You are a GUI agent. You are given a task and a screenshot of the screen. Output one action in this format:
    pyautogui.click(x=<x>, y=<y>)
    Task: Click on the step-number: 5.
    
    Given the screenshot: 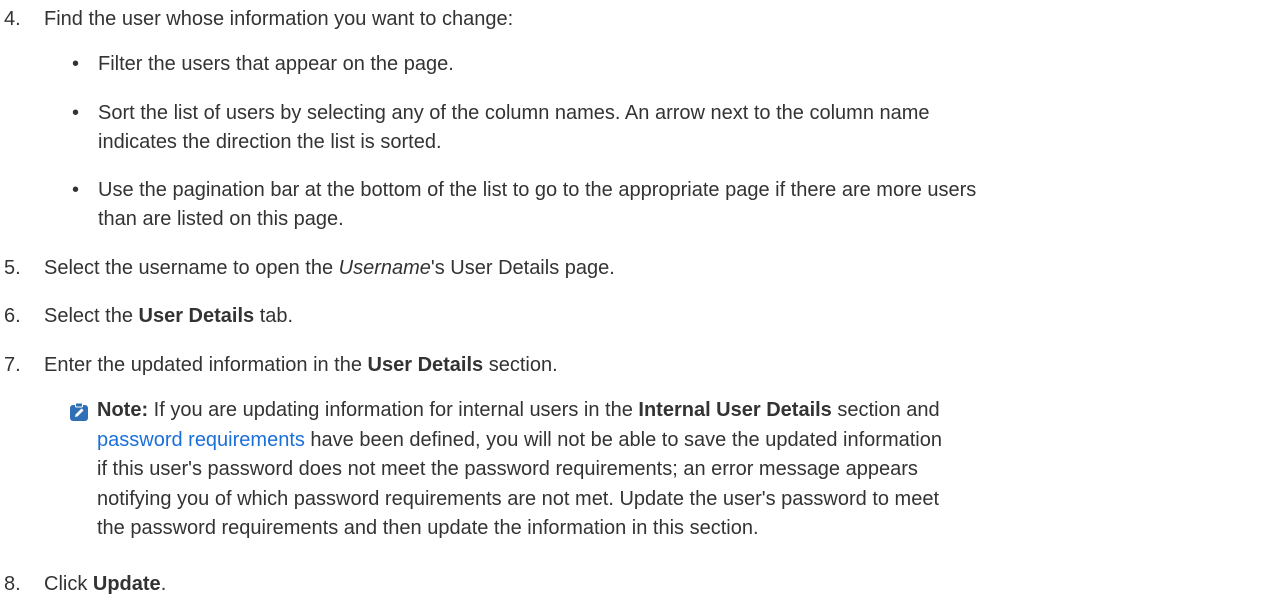 What is the action you would take?
    pyautogui.click(x=12, y=268)
    